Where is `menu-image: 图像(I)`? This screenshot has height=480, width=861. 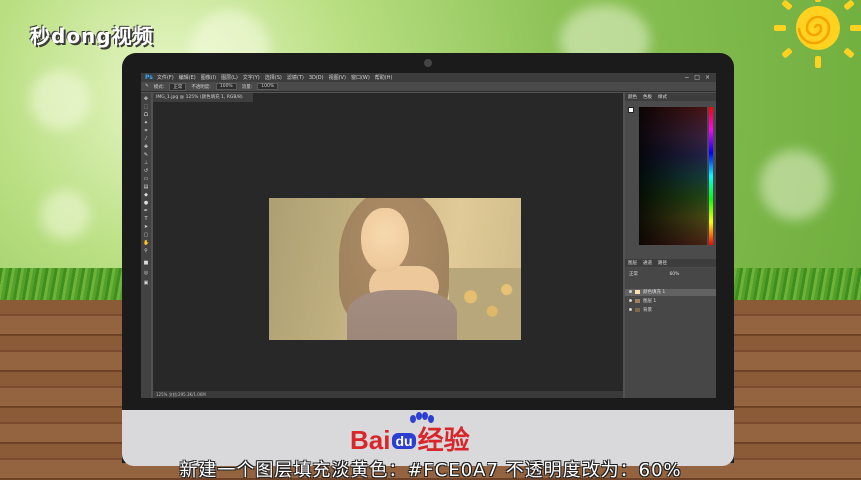 menu-image: 图像(I) is located at coordinates (208, 77).